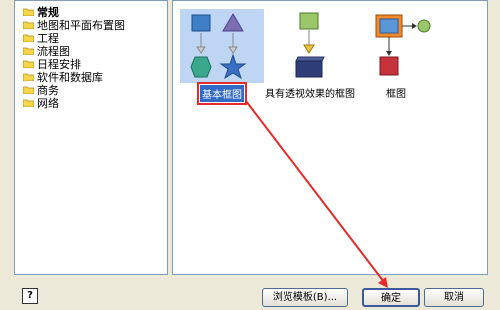 The height and width of the screenshot is (310, 500). What do you see at coordinates (28, 12) in the screenshot?
I see `folder-open-icon` at bounding box center [28, 12].